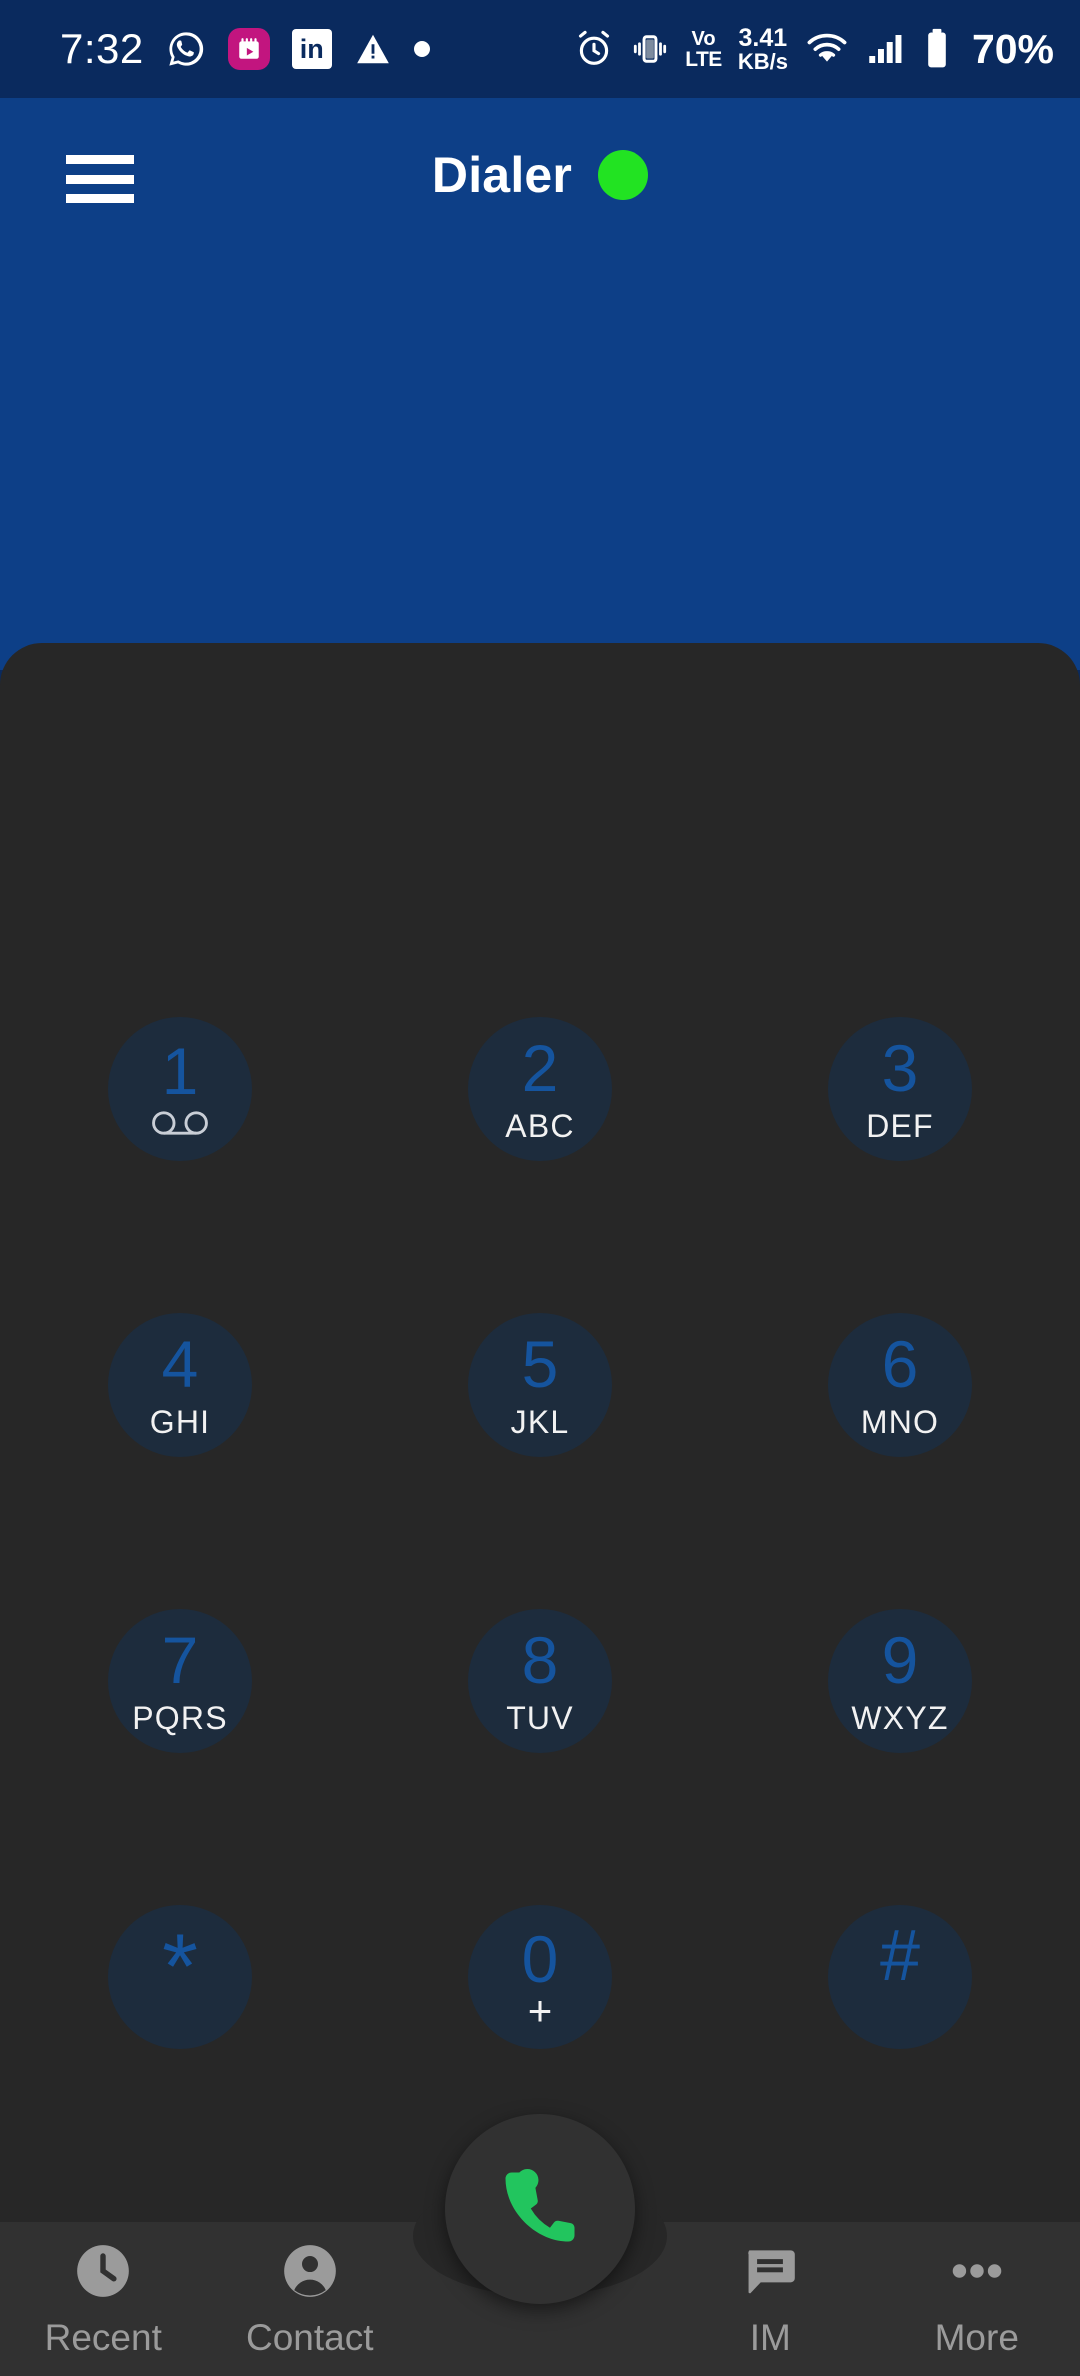  Describe the element at coordinates (309, 2337) in the screenshot. I see `nav-item-label: Contact` at that location.